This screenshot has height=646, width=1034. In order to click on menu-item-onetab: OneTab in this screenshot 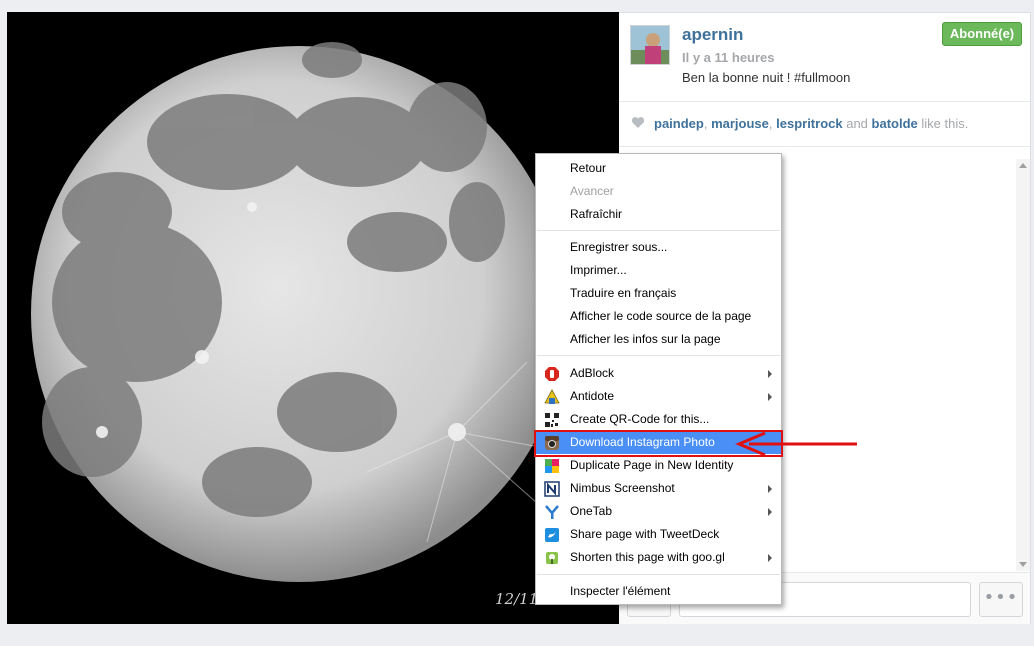, I will do `click(658, 511)`.